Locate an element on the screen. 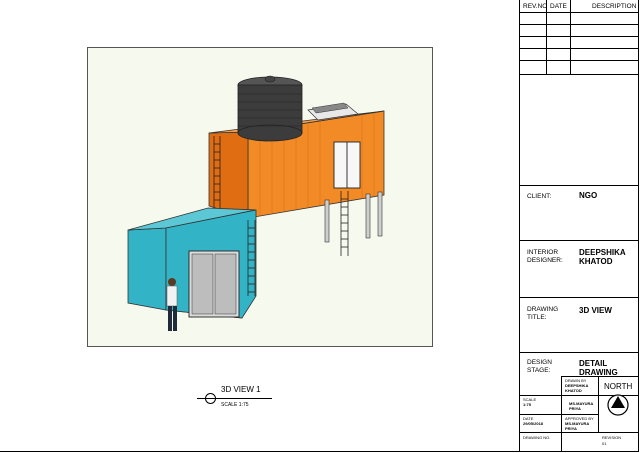 The width and height of the screenshot is (640, 453). client-value: NGO is located at coordinates (588, 195).